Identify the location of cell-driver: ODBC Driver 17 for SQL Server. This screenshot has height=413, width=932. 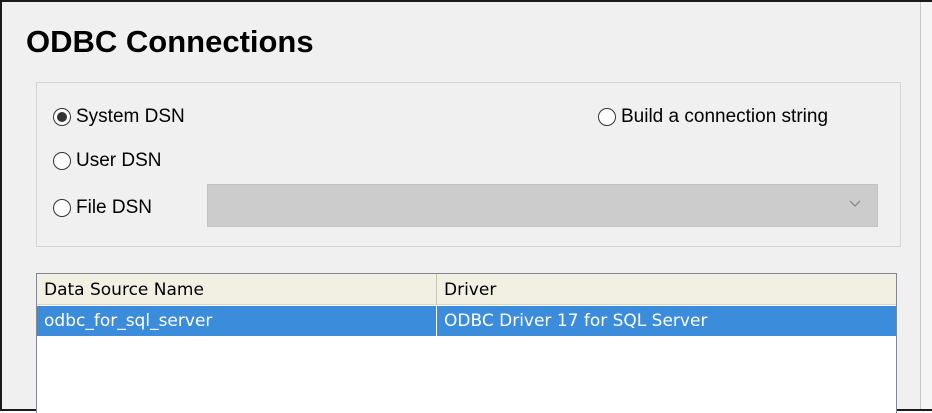
(666, 321).